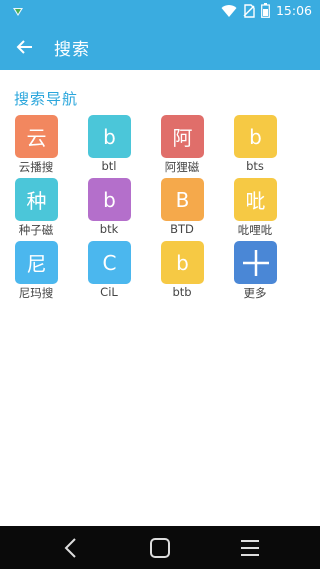 The image size is (320, 569). Describe the element at coordinates (249, 10) in the screenshot. I see `no-sim-icon` at that location.